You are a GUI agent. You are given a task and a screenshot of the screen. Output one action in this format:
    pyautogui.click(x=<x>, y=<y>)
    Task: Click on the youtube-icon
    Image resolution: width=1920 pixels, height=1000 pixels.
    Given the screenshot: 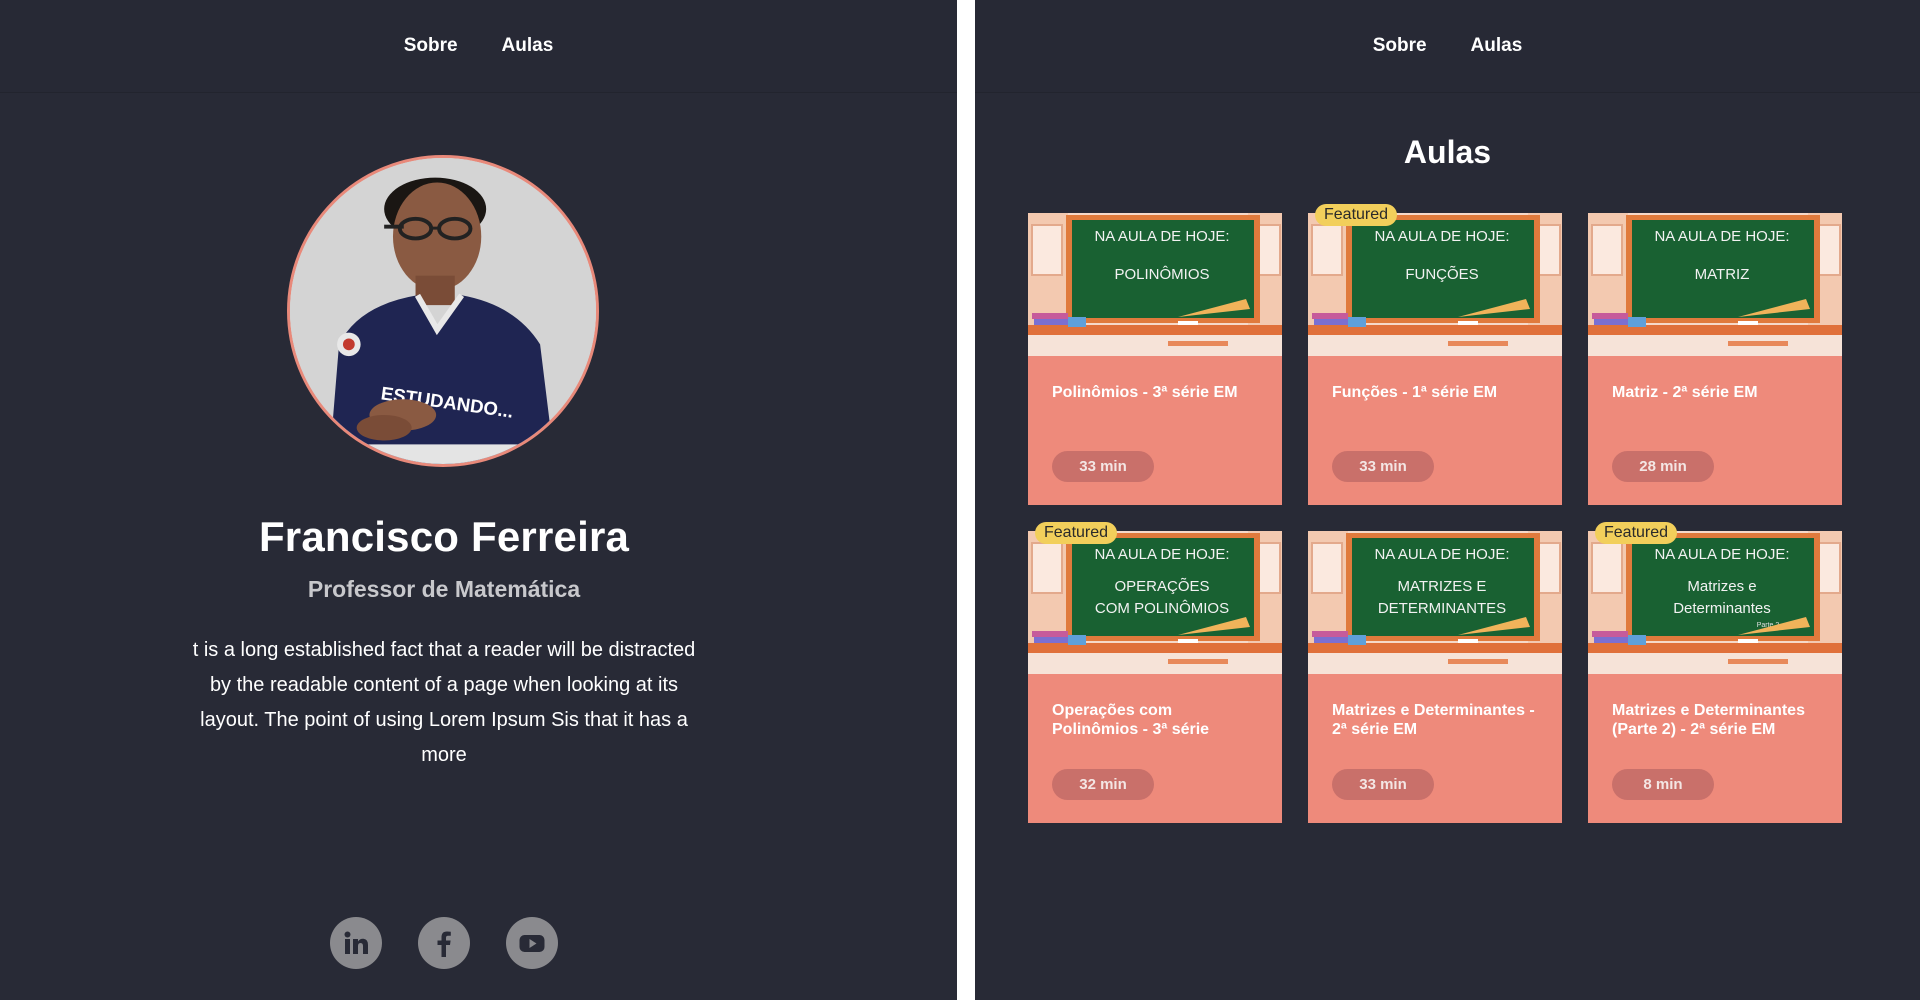 What is the action you would take?
    pyautogui.click(x=532, y=943)
    